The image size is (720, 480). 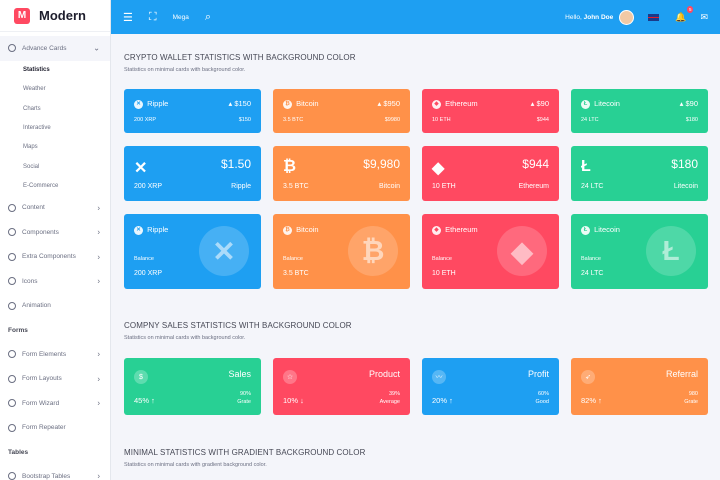 I want to click on arrow-down-icon: ↓, so click(x=302, y=400).